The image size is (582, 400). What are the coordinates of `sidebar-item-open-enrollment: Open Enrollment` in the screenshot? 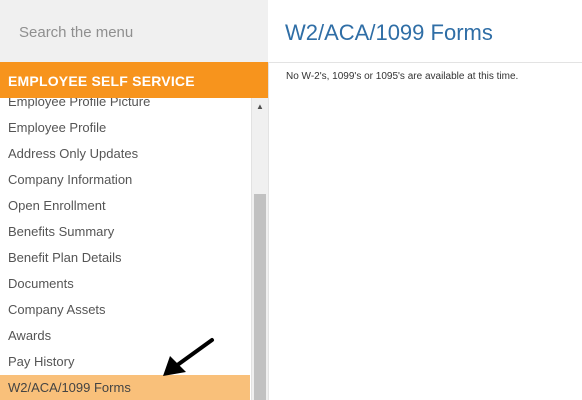 It's located at (125, 206).